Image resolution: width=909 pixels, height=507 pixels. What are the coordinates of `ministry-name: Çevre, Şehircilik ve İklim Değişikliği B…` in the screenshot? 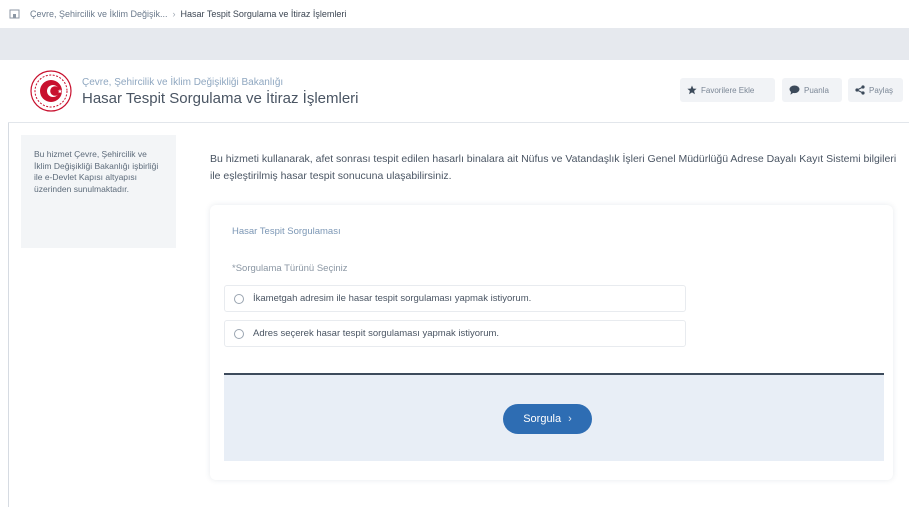 It's located at (182, 82).